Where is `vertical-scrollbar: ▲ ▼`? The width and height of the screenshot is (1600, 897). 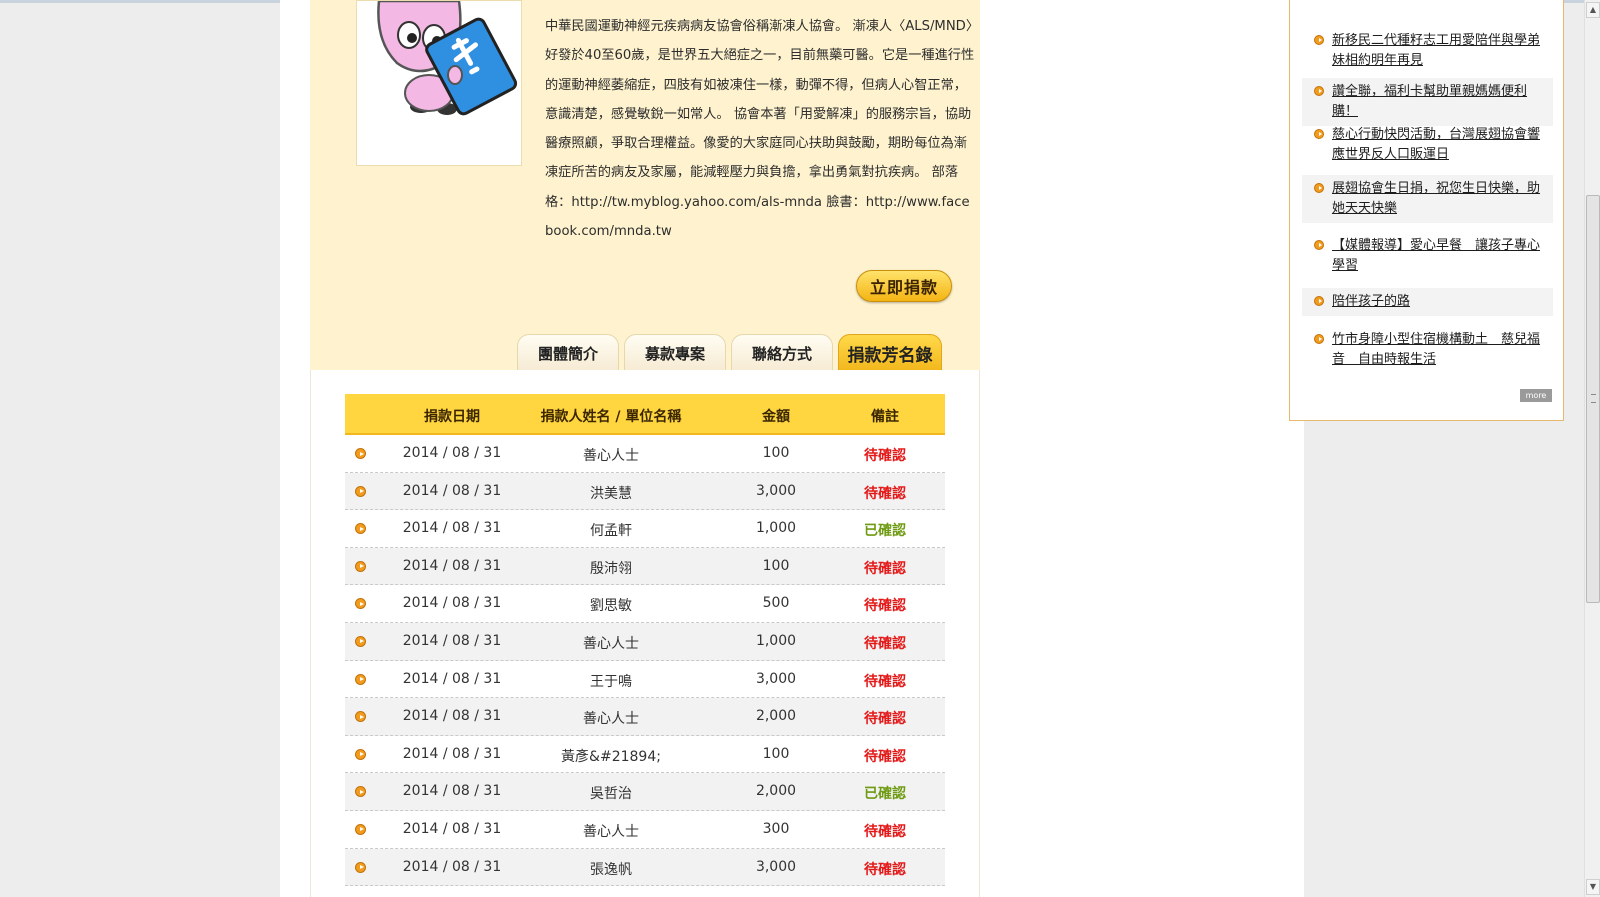
vertical-scrollbar: ▲ ▼ is located at coordinates (1592, 448).